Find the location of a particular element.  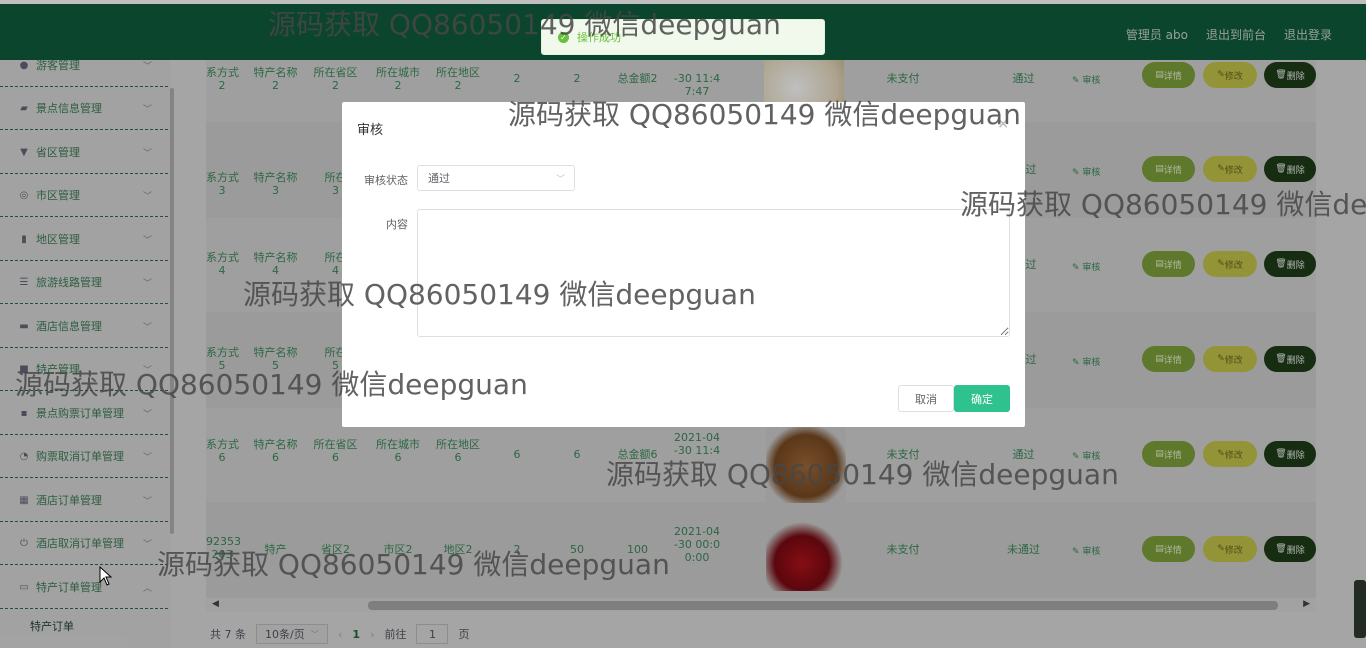

dialog-title: 审核 is located at coordinates (370, 130).